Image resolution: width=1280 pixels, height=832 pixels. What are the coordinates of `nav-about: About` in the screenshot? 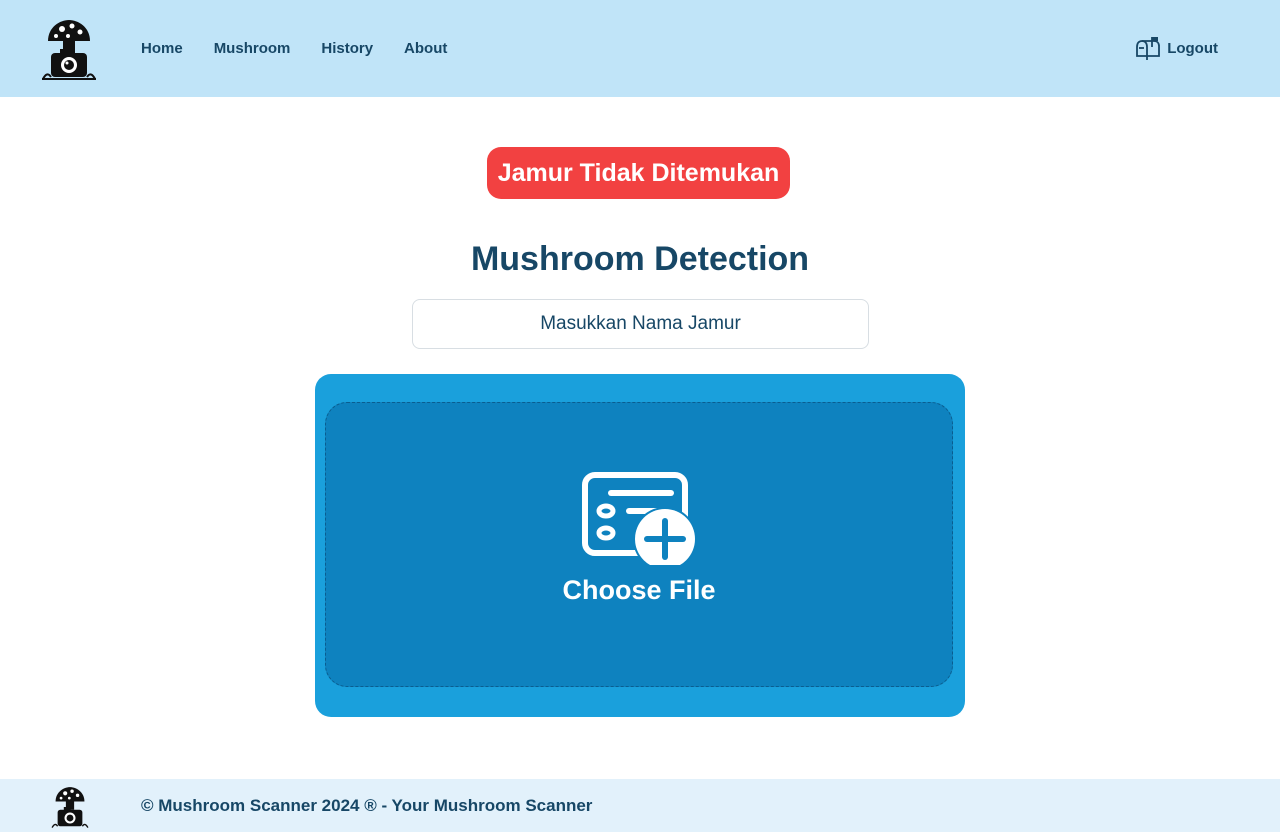 It's located at (425, 49).